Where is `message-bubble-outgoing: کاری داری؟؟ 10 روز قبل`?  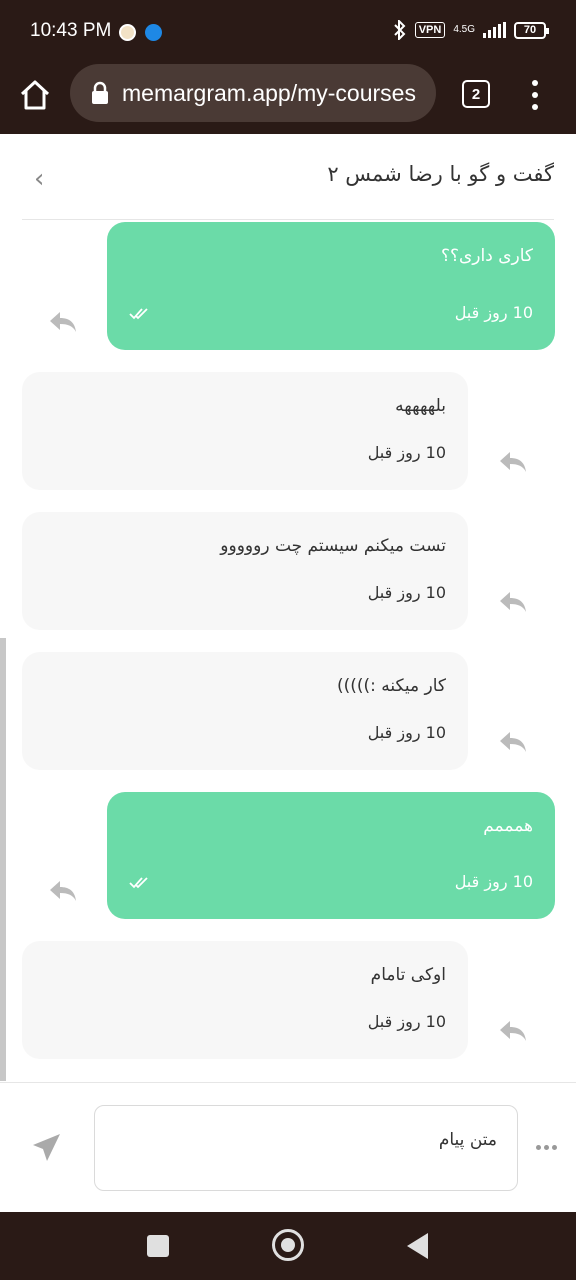 message-bubble-outgoing: کاری داری؟؟ 10 روز قبل is located at coordinates (331, 286).